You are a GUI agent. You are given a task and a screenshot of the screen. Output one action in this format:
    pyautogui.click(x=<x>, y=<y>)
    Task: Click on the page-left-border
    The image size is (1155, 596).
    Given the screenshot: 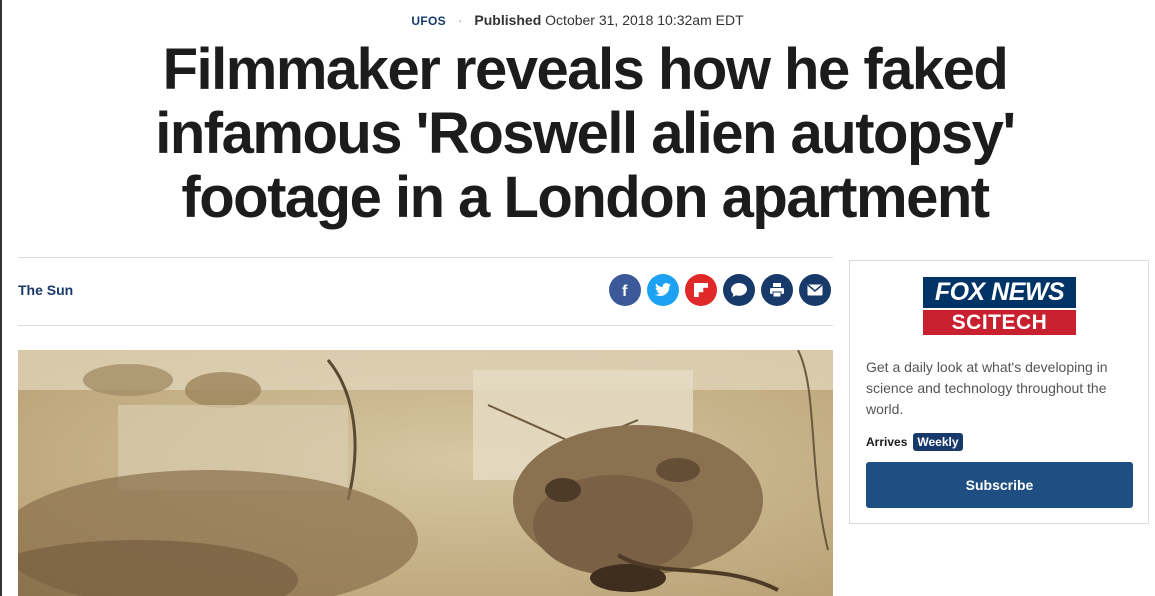 What is the action you would take?
    pyautogui.click(x=1, y=298)
    